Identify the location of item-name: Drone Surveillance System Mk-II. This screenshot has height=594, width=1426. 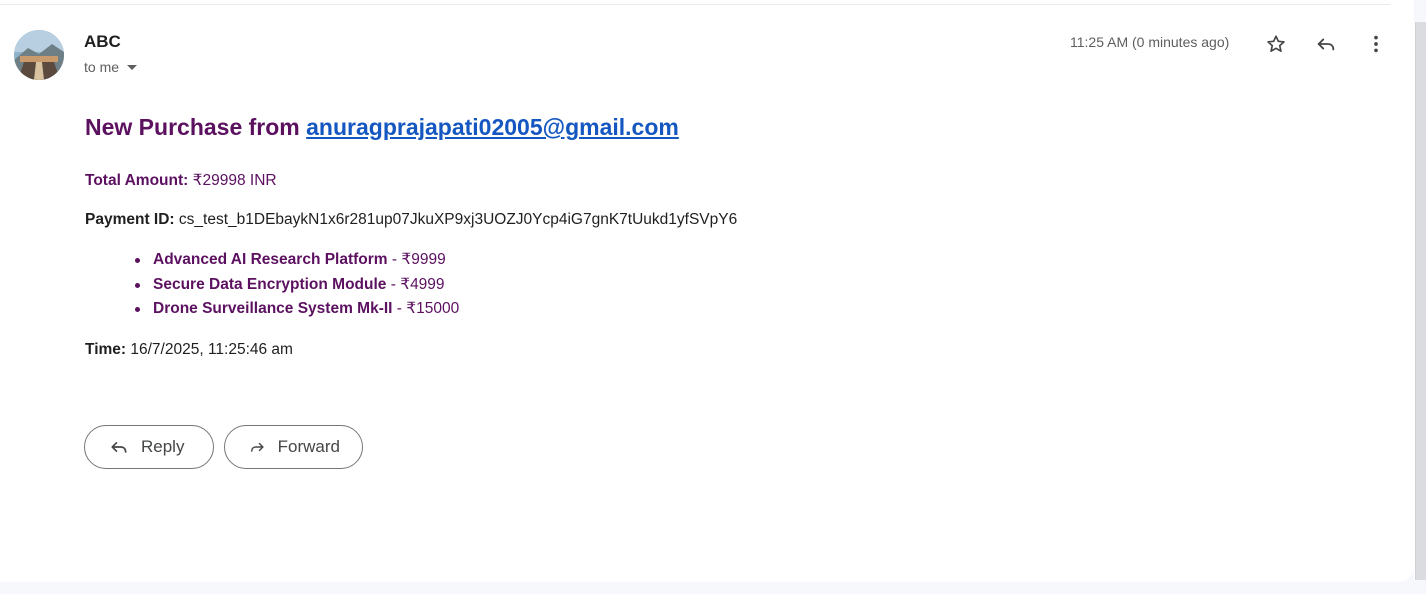
(273, 308).